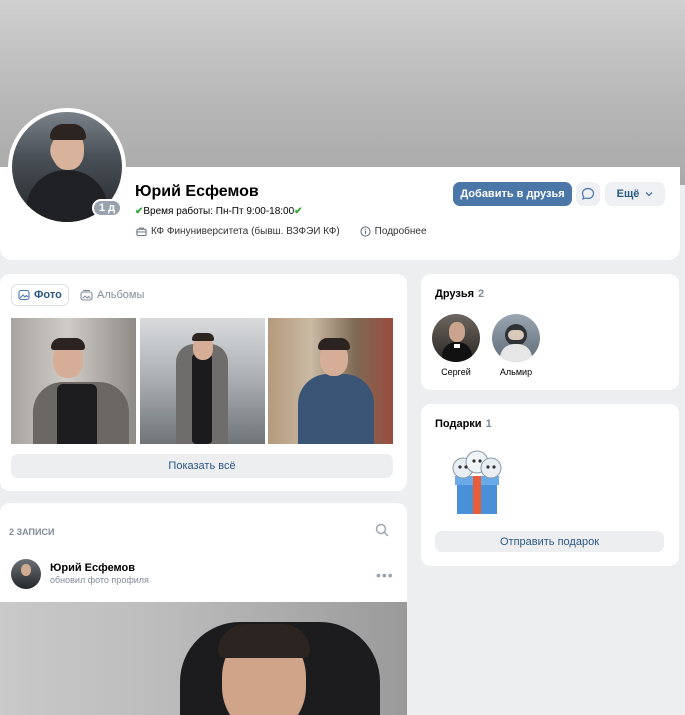  What do you see at coordinates (24, 295) in the screenshot?
I see `photo-icon` at bounding box center [24, 295].